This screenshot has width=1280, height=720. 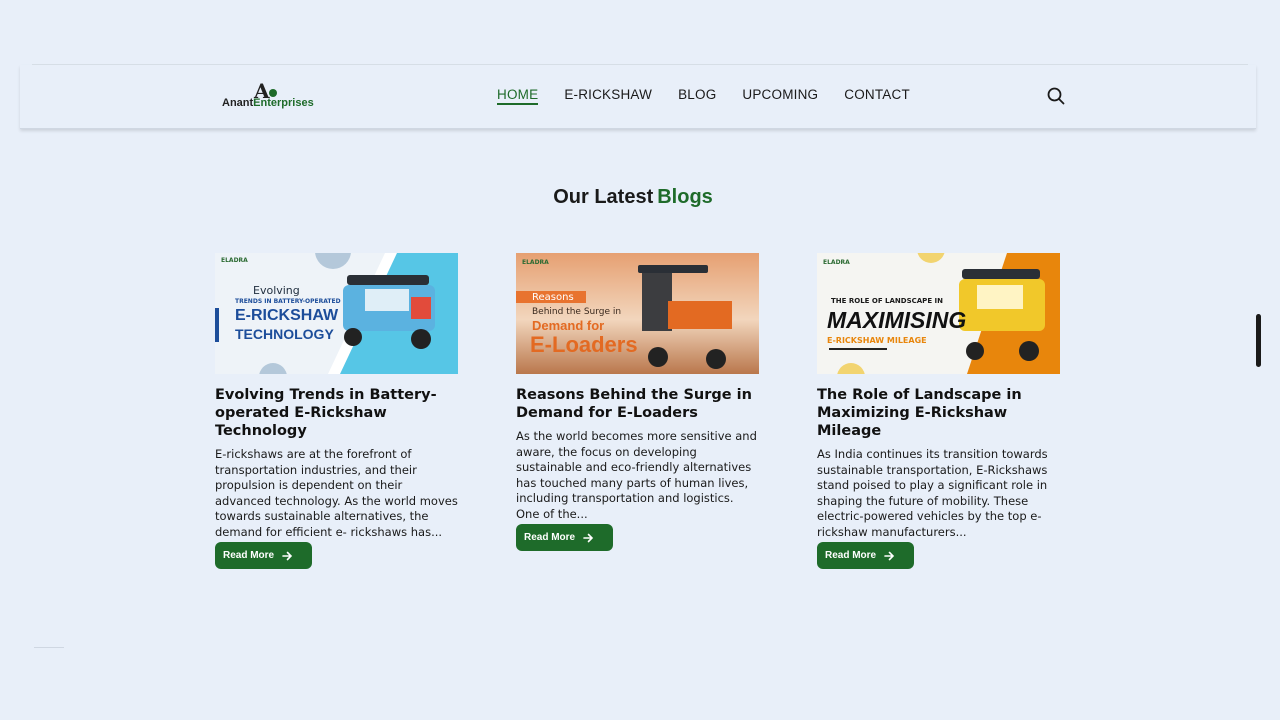 What do you see at coordinates (608, 96) in the screenshot?
I see `nav-e-rickshaw: E-RICKSHAW` at bounding box center [608, 96].